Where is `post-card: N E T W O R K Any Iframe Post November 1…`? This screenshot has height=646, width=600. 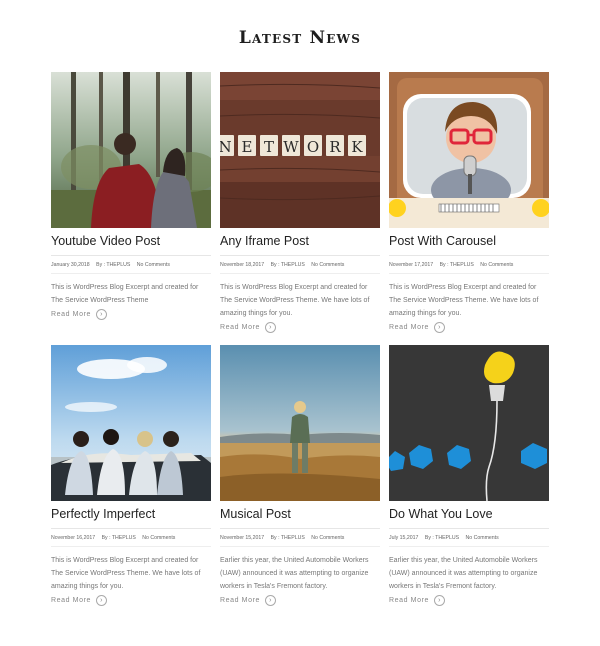 post-card: N E T W O R K Any Iframe Post November 1… is located at coordinates (300, 202).